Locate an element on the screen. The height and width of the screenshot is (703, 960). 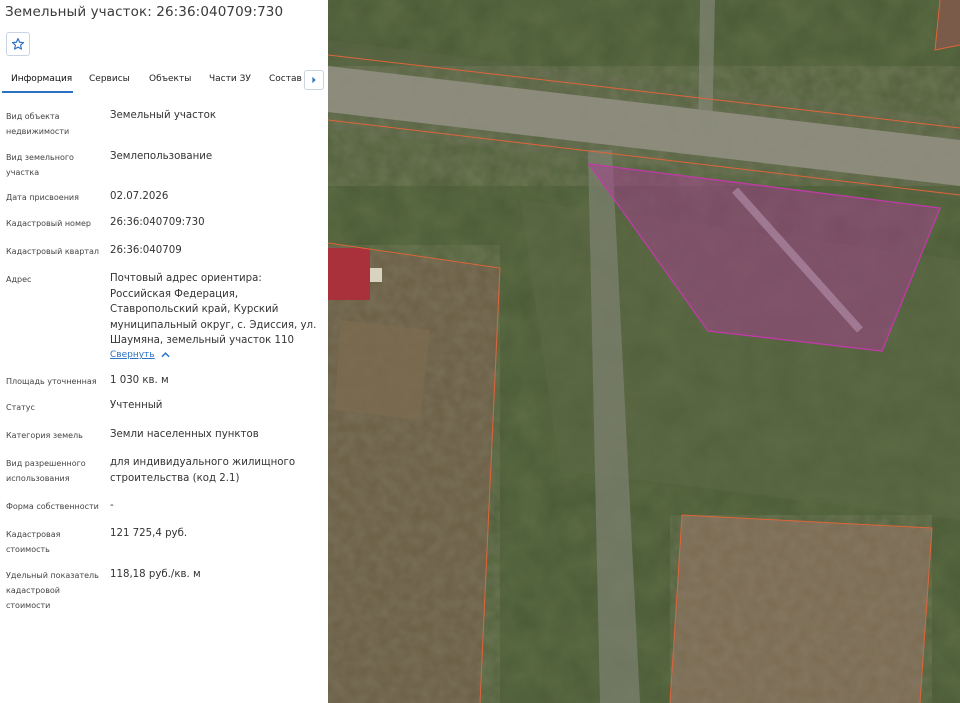
object-type-label: Вид объекта недвижимости is located at coordinates (38, 124).